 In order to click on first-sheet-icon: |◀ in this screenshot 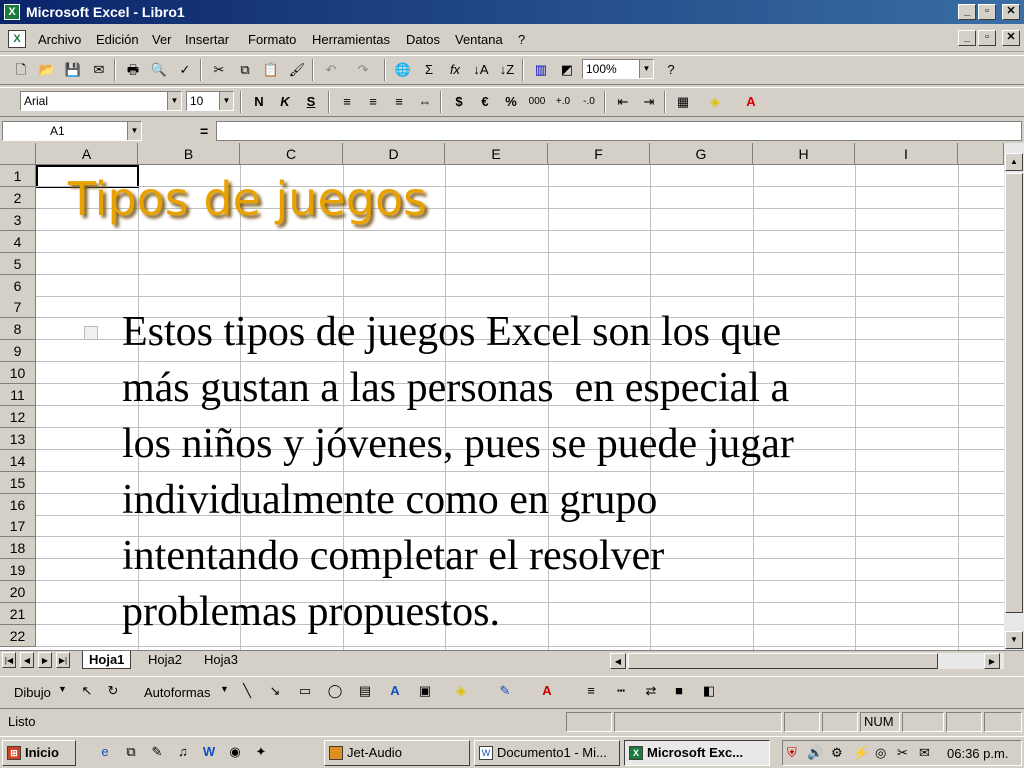, I will do `click(9, 660)`.